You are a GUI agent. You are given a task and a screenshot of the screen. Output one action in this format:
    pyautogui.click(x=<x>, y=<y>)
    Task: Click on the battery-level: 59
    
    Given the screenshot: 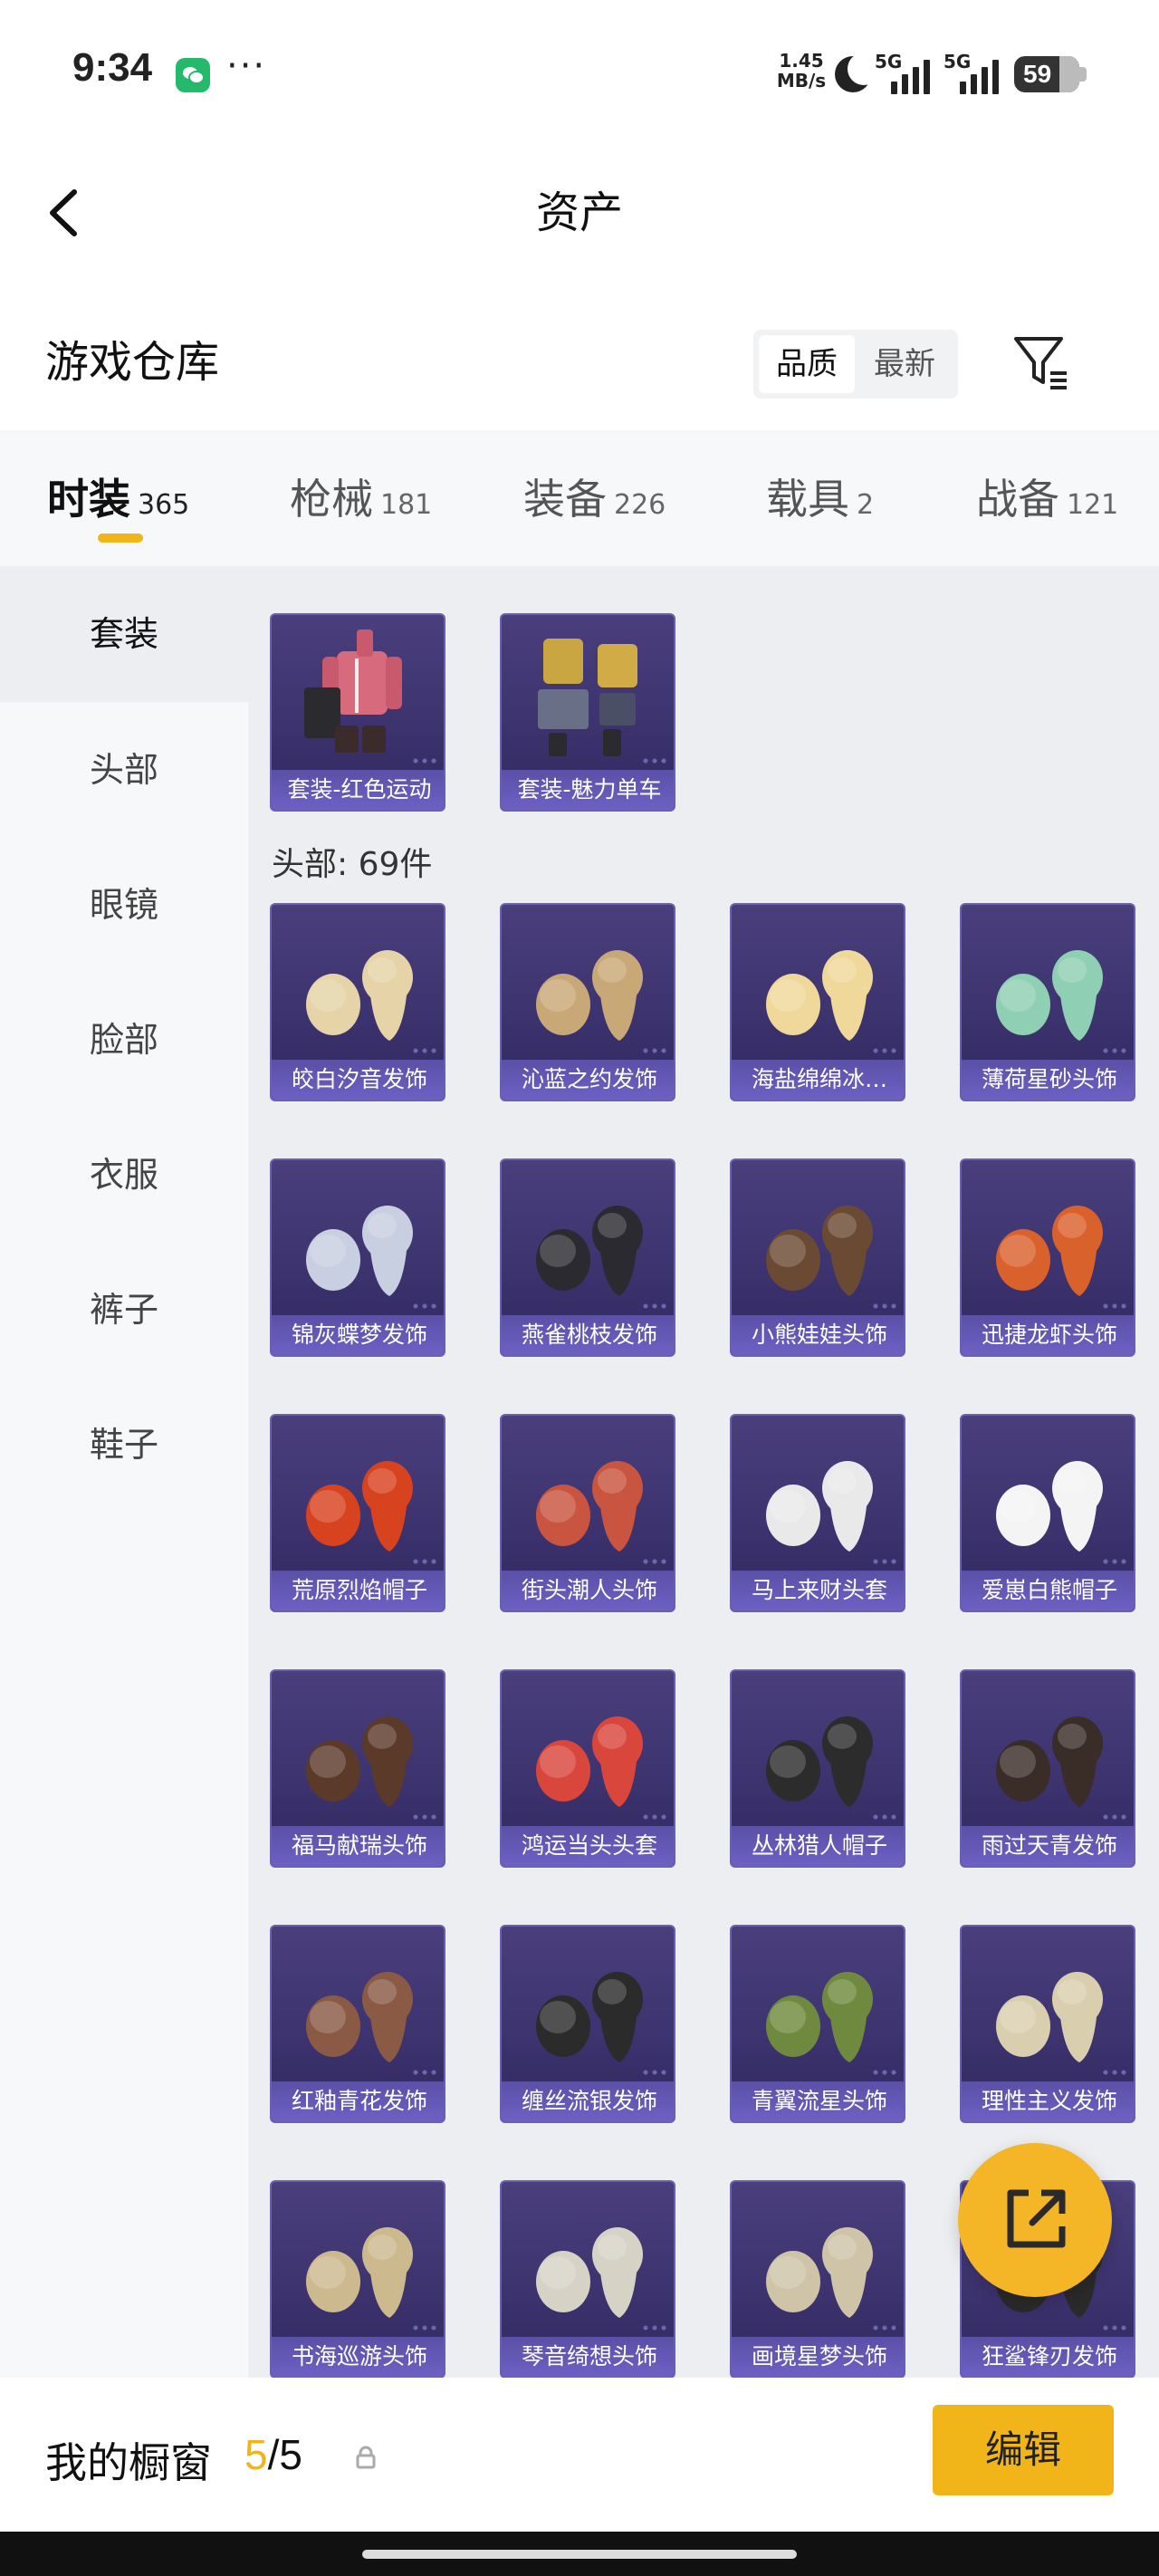 What is the action you would take?
    pyautogui.click(x=1038, y=74)
    